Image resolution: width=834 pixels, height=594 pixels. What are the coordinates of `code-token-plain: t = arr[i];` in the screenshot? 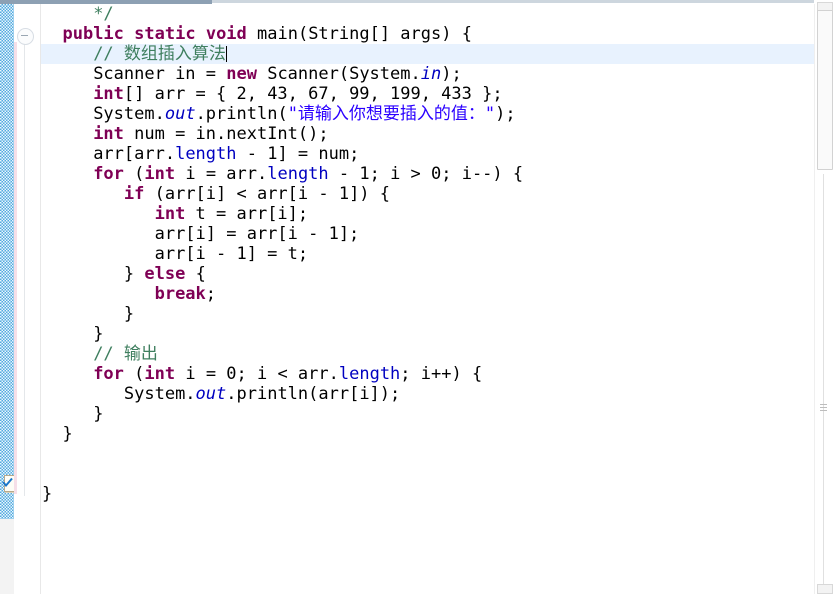 It's located at (247, 214).